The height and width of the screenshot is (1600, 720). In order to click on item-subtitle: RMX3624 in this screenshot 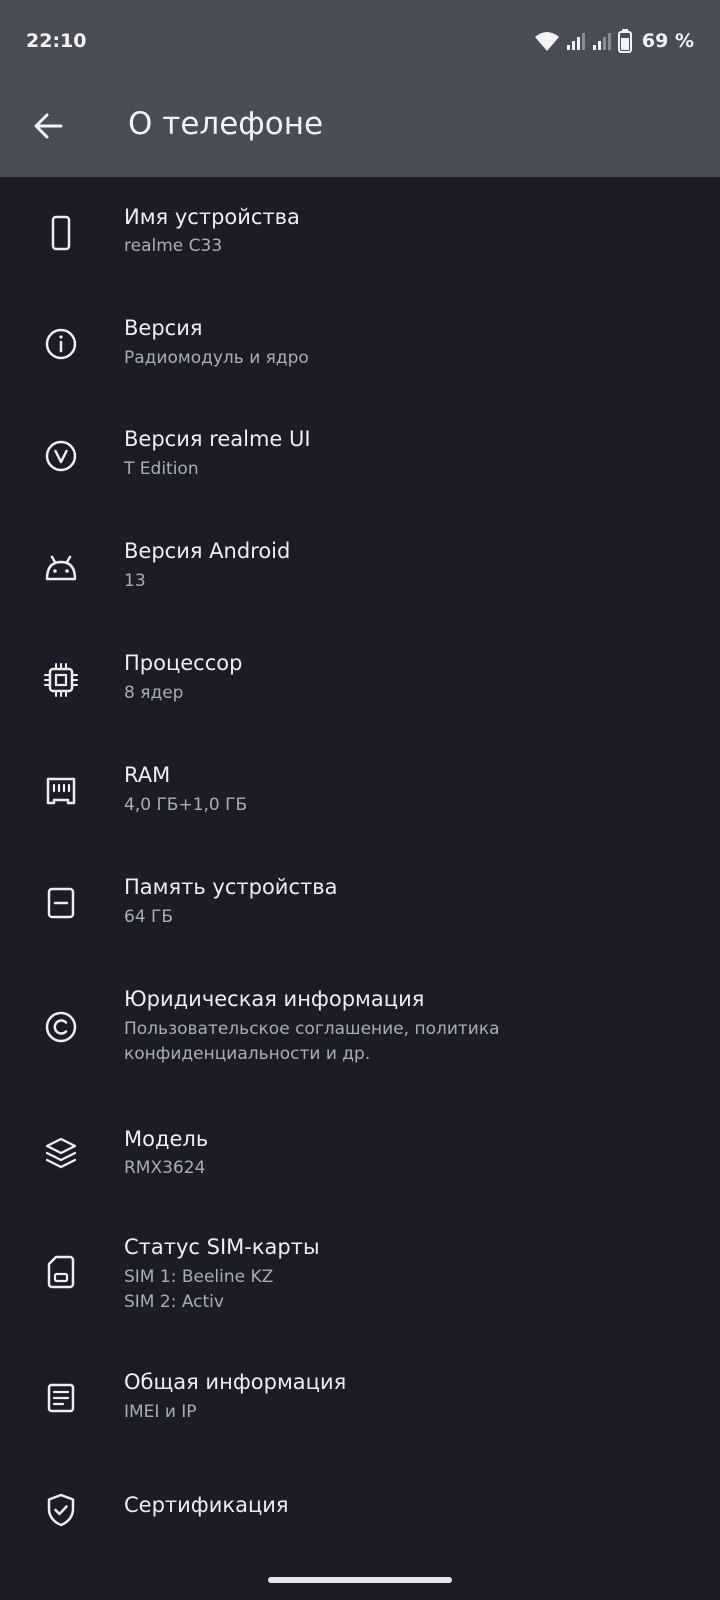, I will do `click(165, 1168)`.